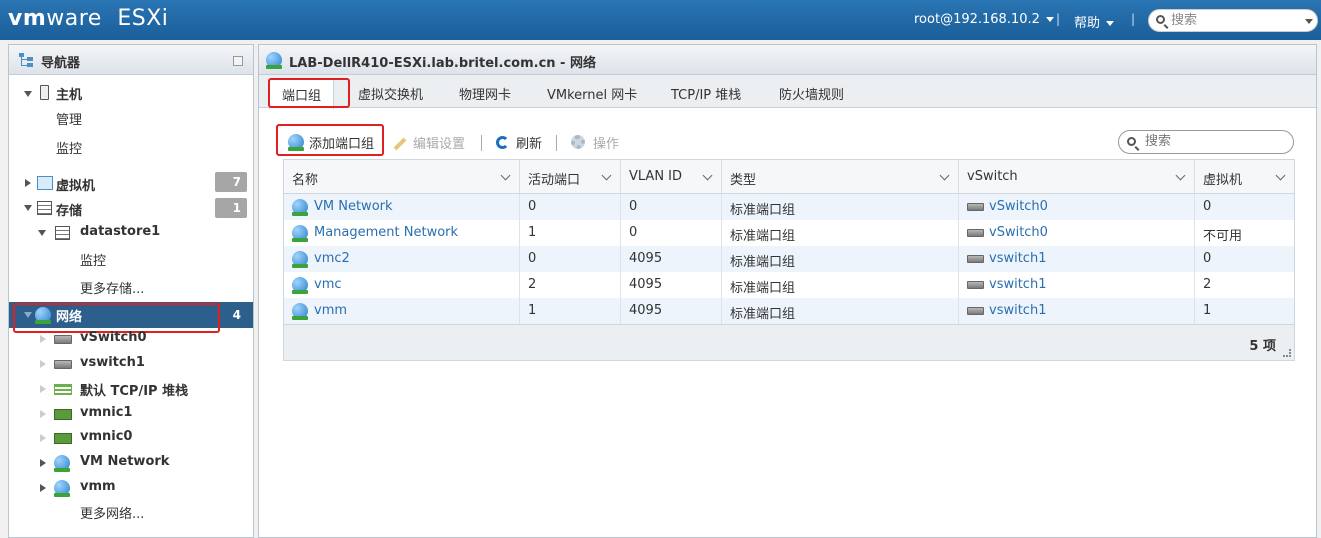 This screenshot has width=1321, height=538. What do you see at coordinates (789, 207) in the screenshot?
I see `table-row: VM Network 0 0 标准端口组 vSwitch0 0` at bounding box center [789, 207].